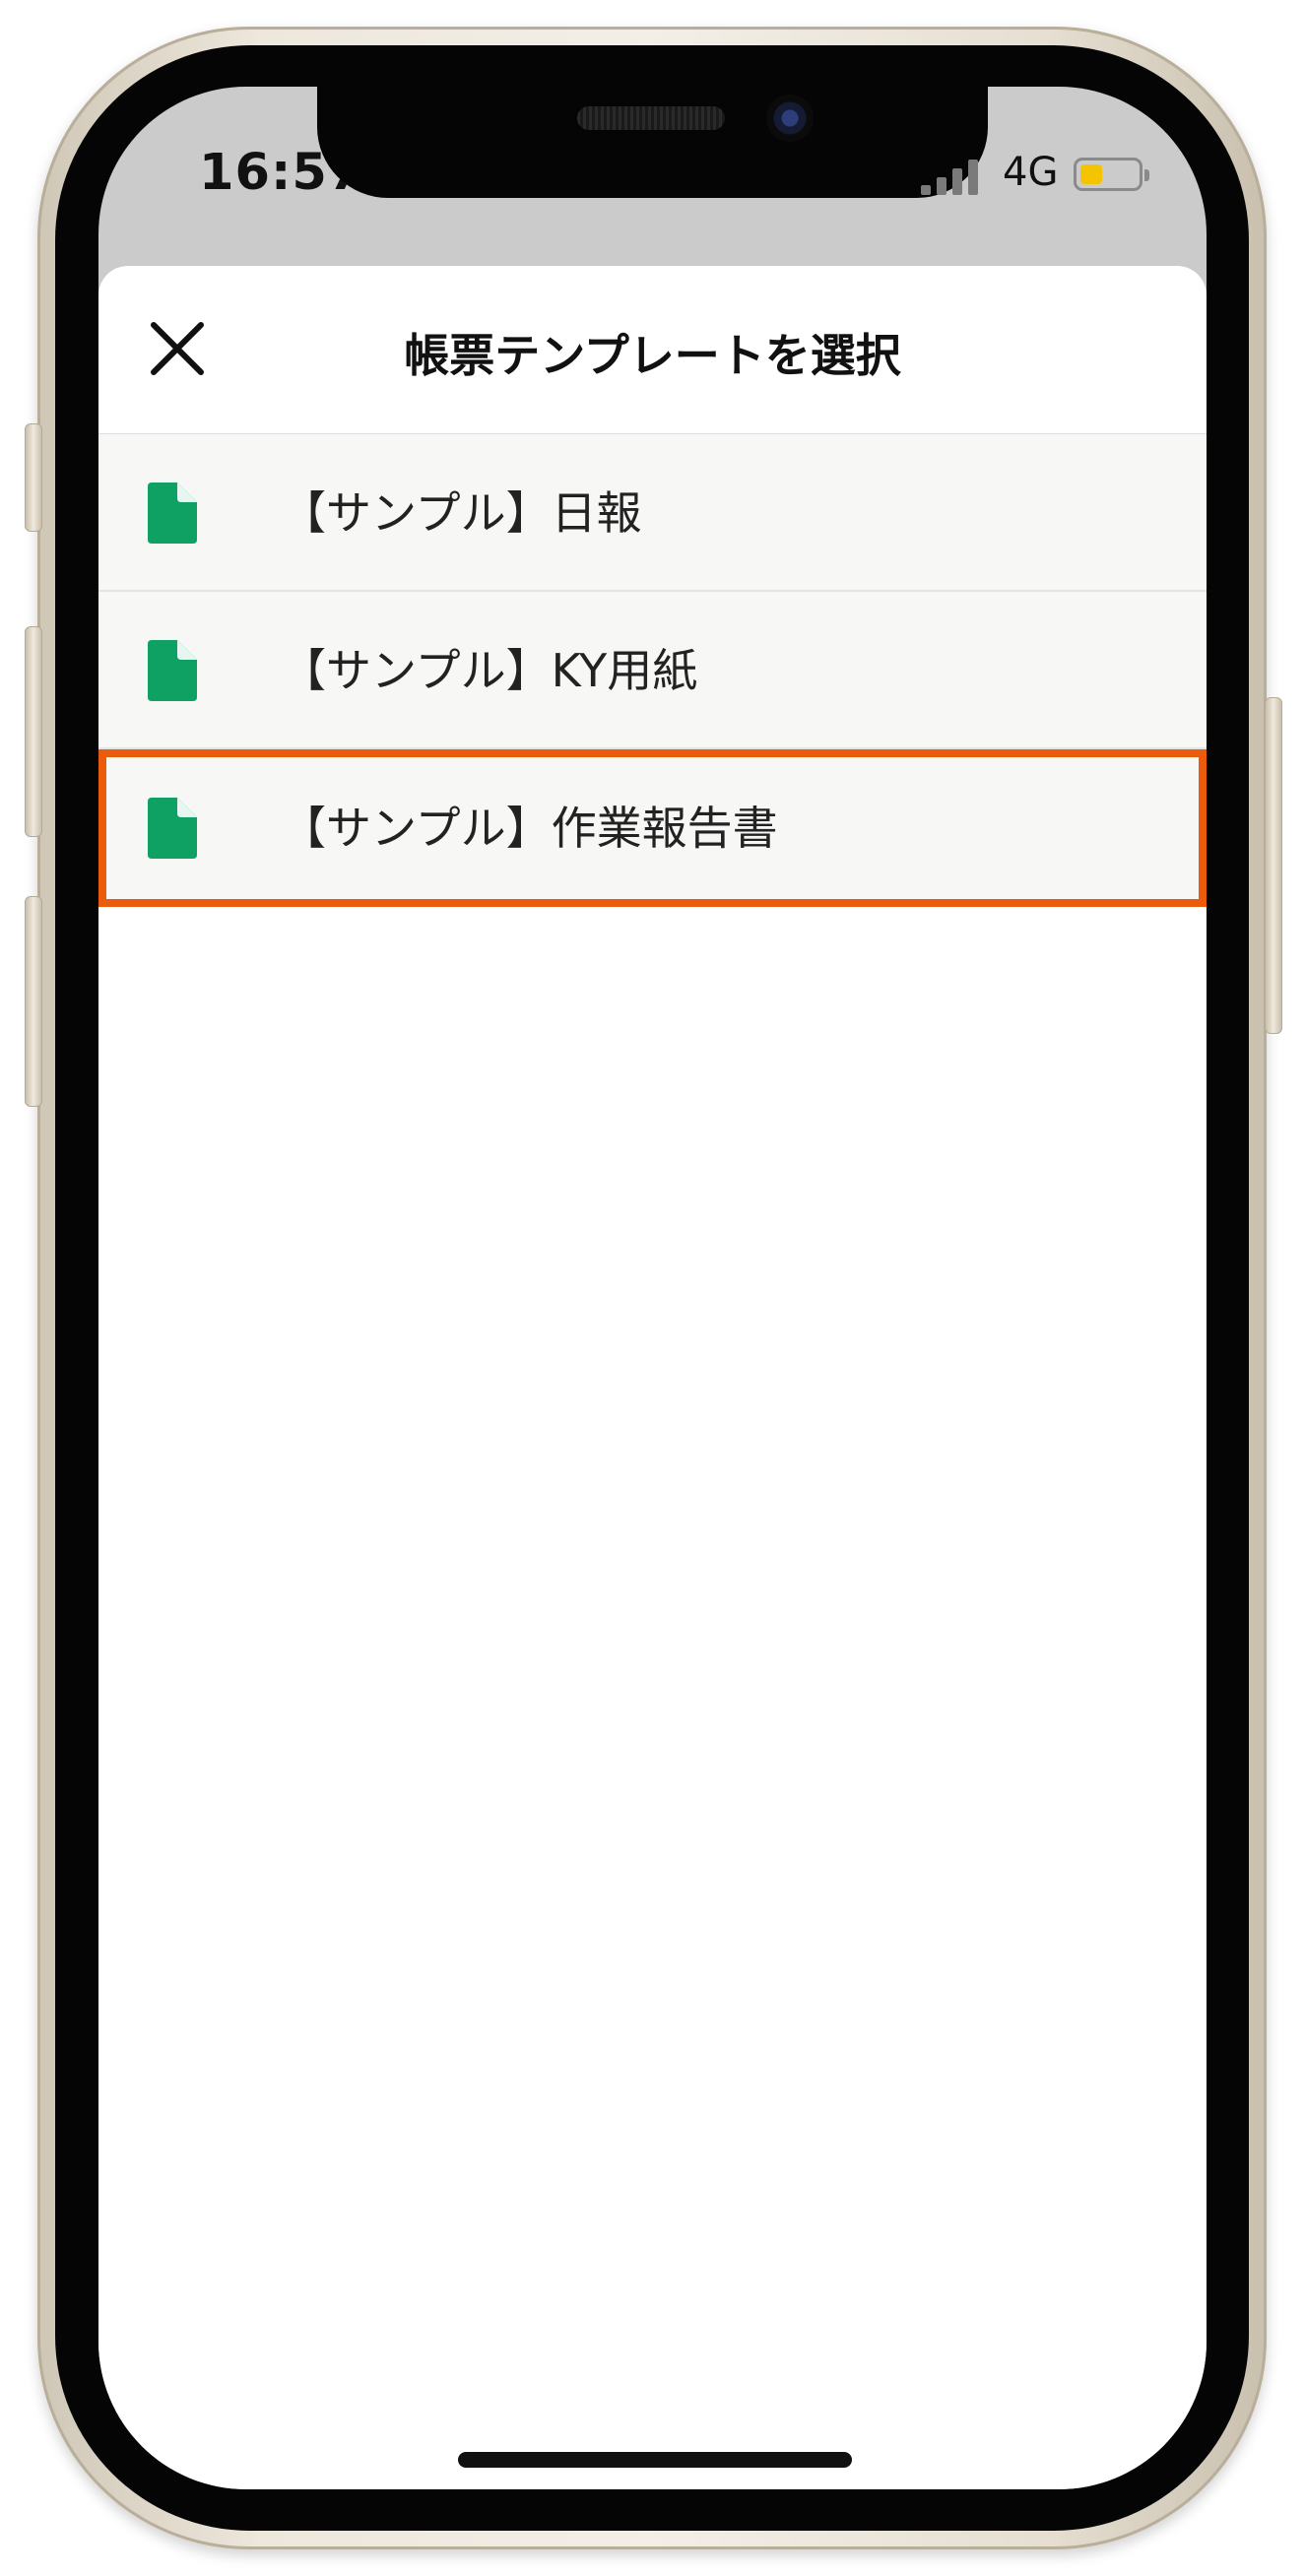 The width and height of the screenshot is (1305, 2576). What do you see at coordinates (655, 2460) in the screenshot?
I see `home-indicator` at bounding box center [655, 2460].